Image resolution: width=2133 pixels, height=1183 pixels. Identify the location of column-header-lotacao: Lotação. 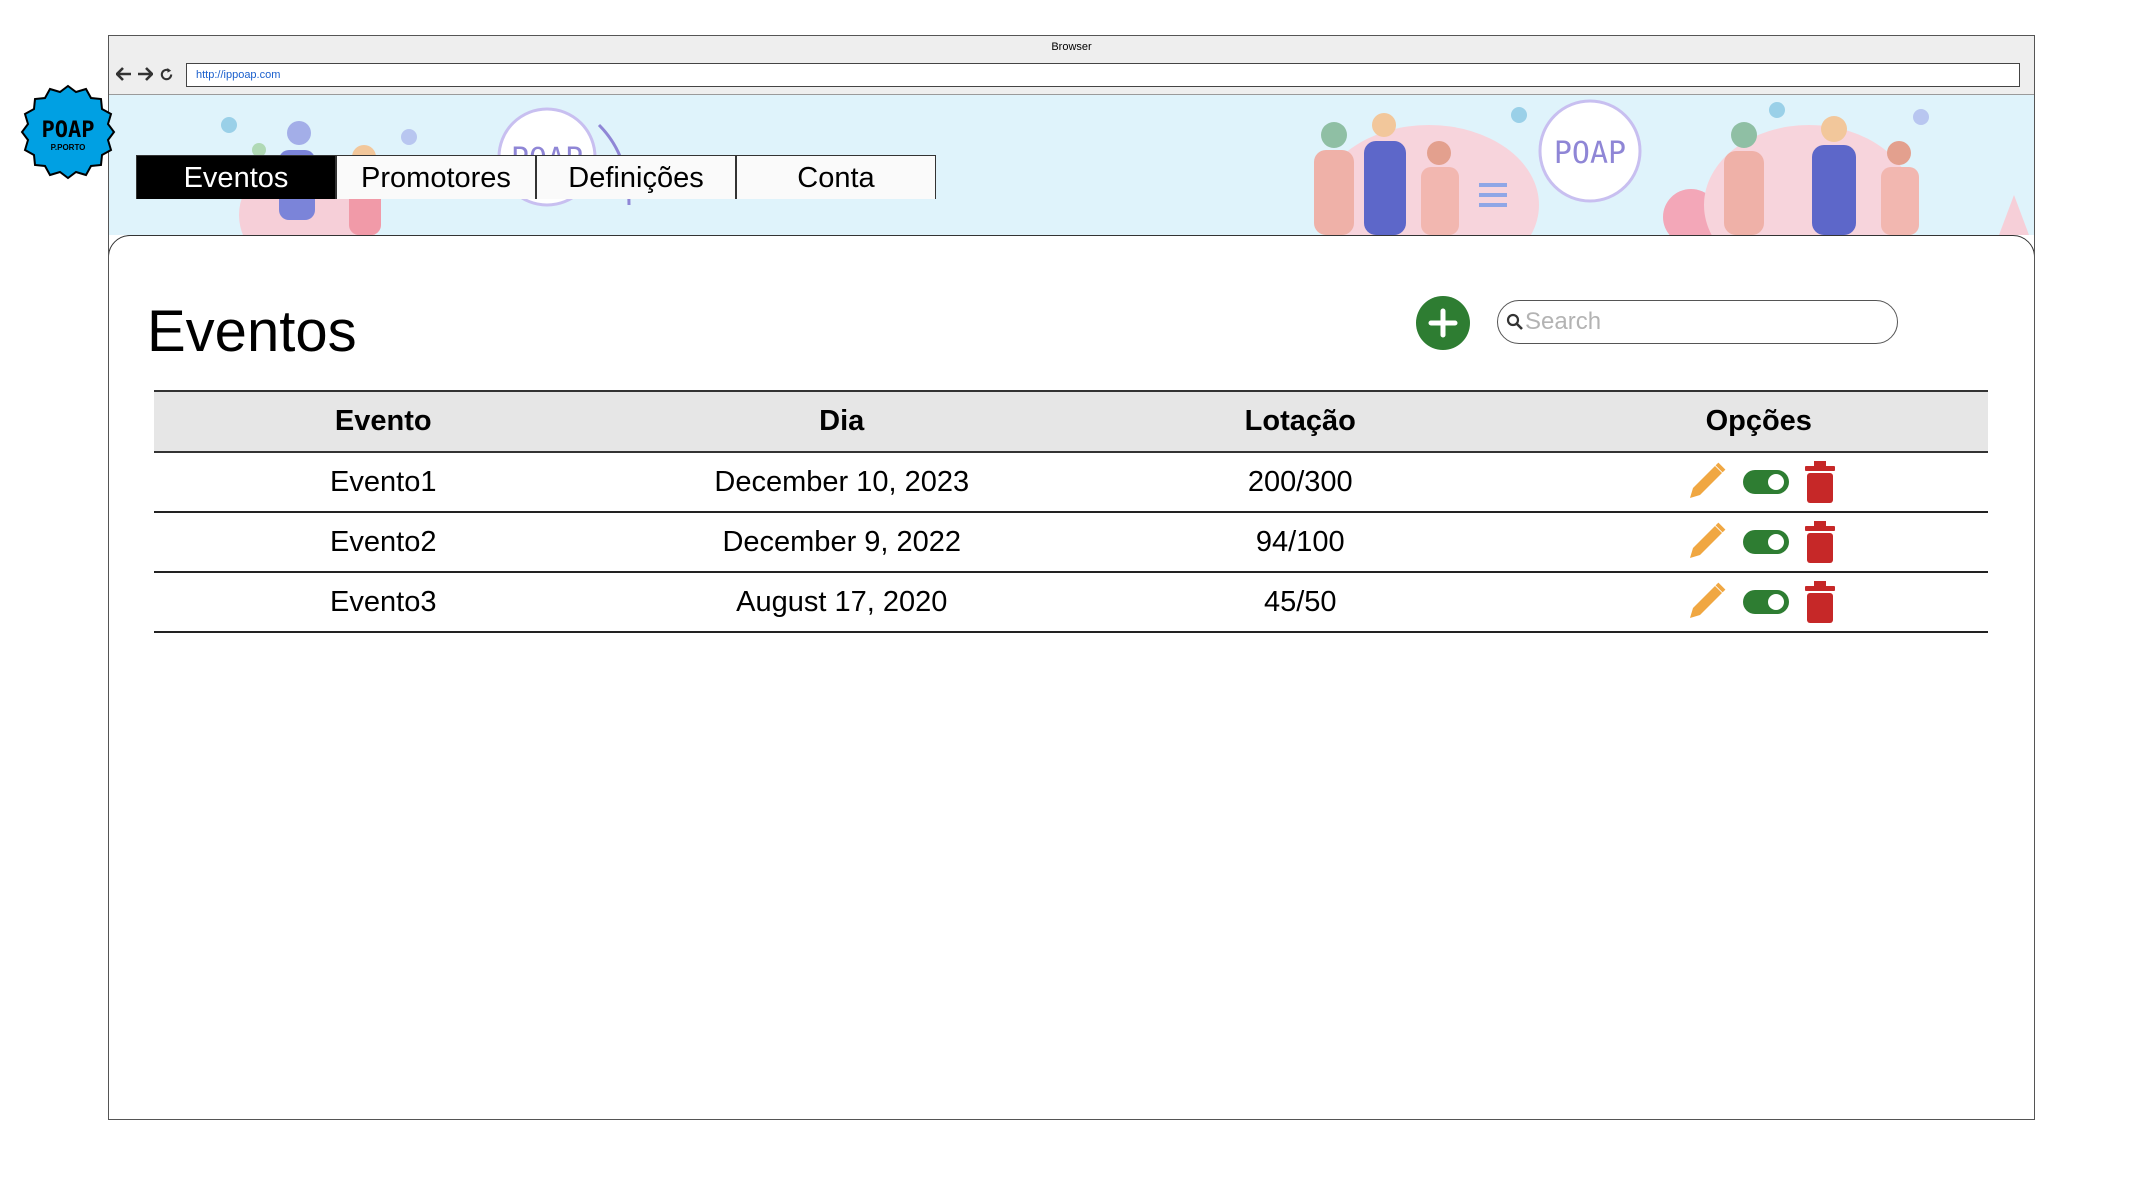
(1300, 421).